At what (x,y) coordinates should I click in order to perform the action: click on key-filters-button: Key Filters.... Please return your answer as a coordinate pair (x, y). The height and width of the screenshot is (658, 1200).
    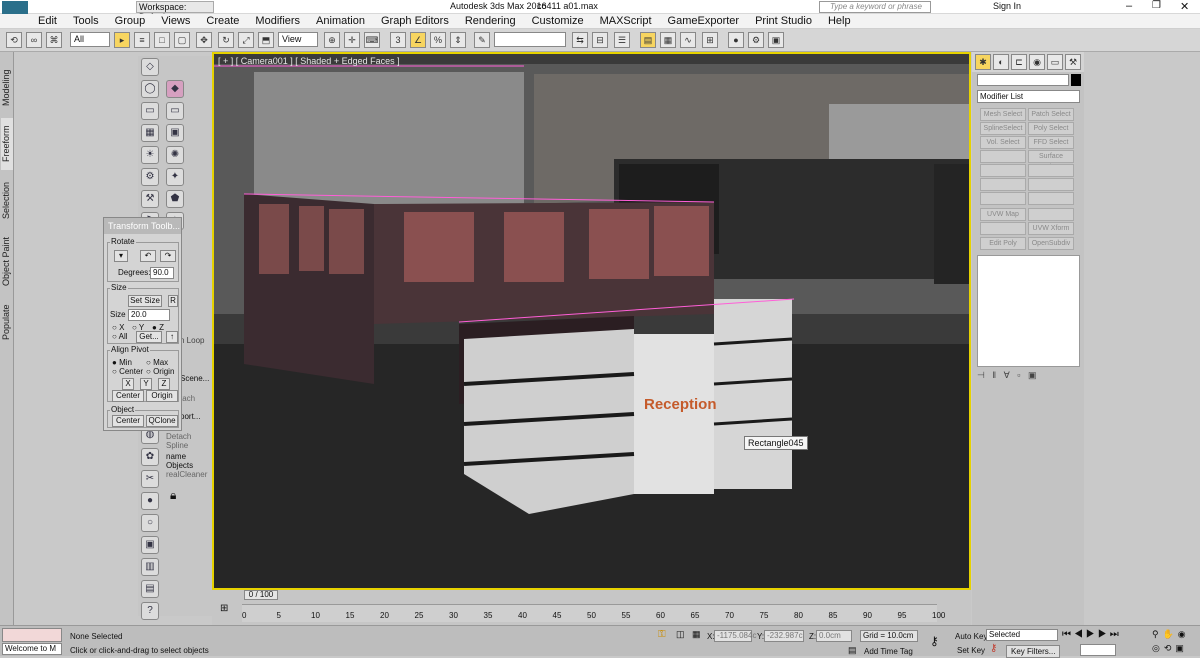
    Looking at the image, I should click on (1033, 651).